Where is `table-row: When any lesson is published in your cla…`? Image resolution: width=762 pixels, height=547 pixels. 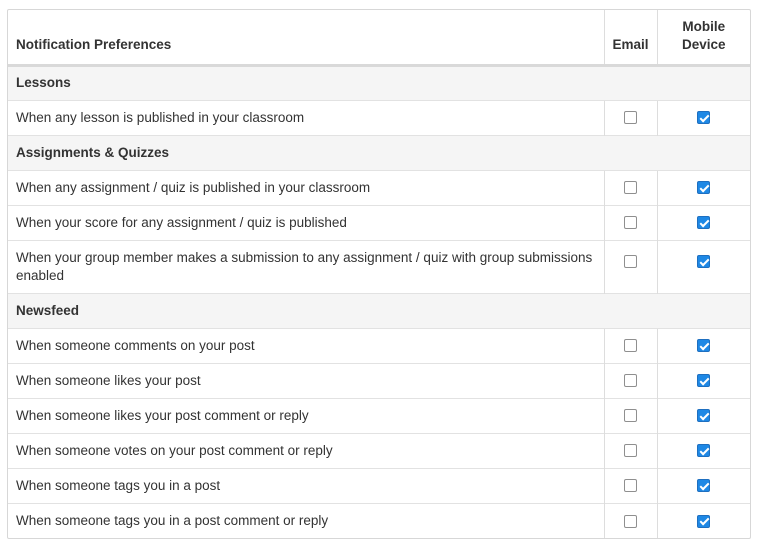 table-row: When any lesson is published in your cla… is located at coordinates (379, 117).